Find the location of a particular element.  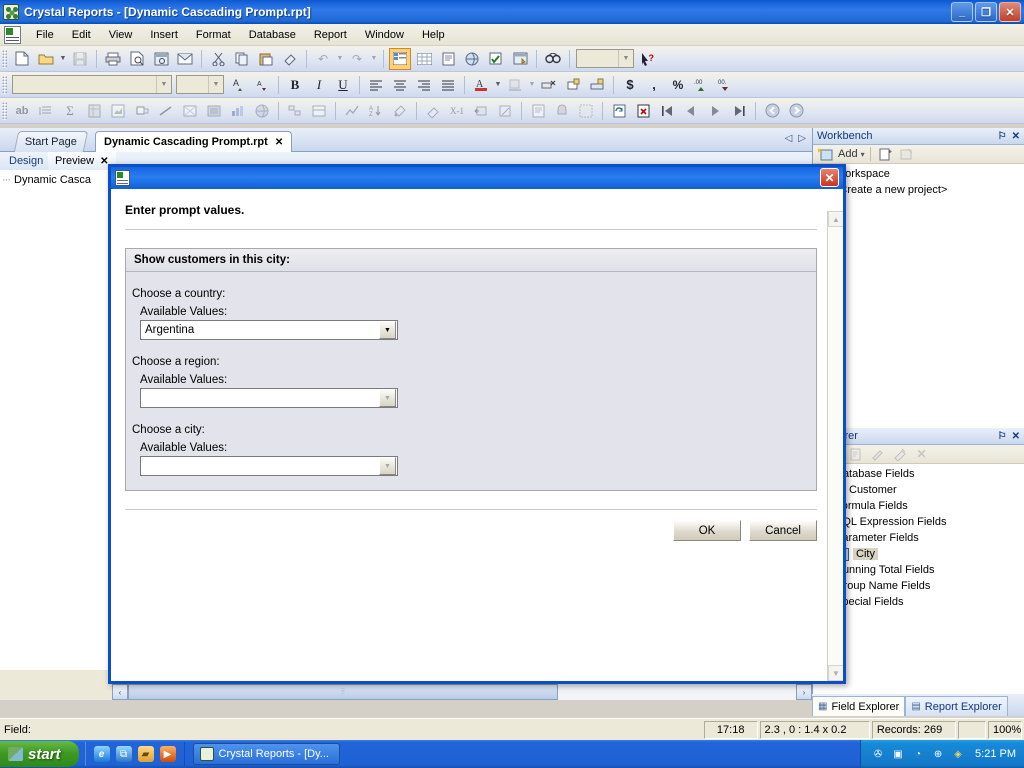

document-menu-icon is located at coordinates (12, 34).